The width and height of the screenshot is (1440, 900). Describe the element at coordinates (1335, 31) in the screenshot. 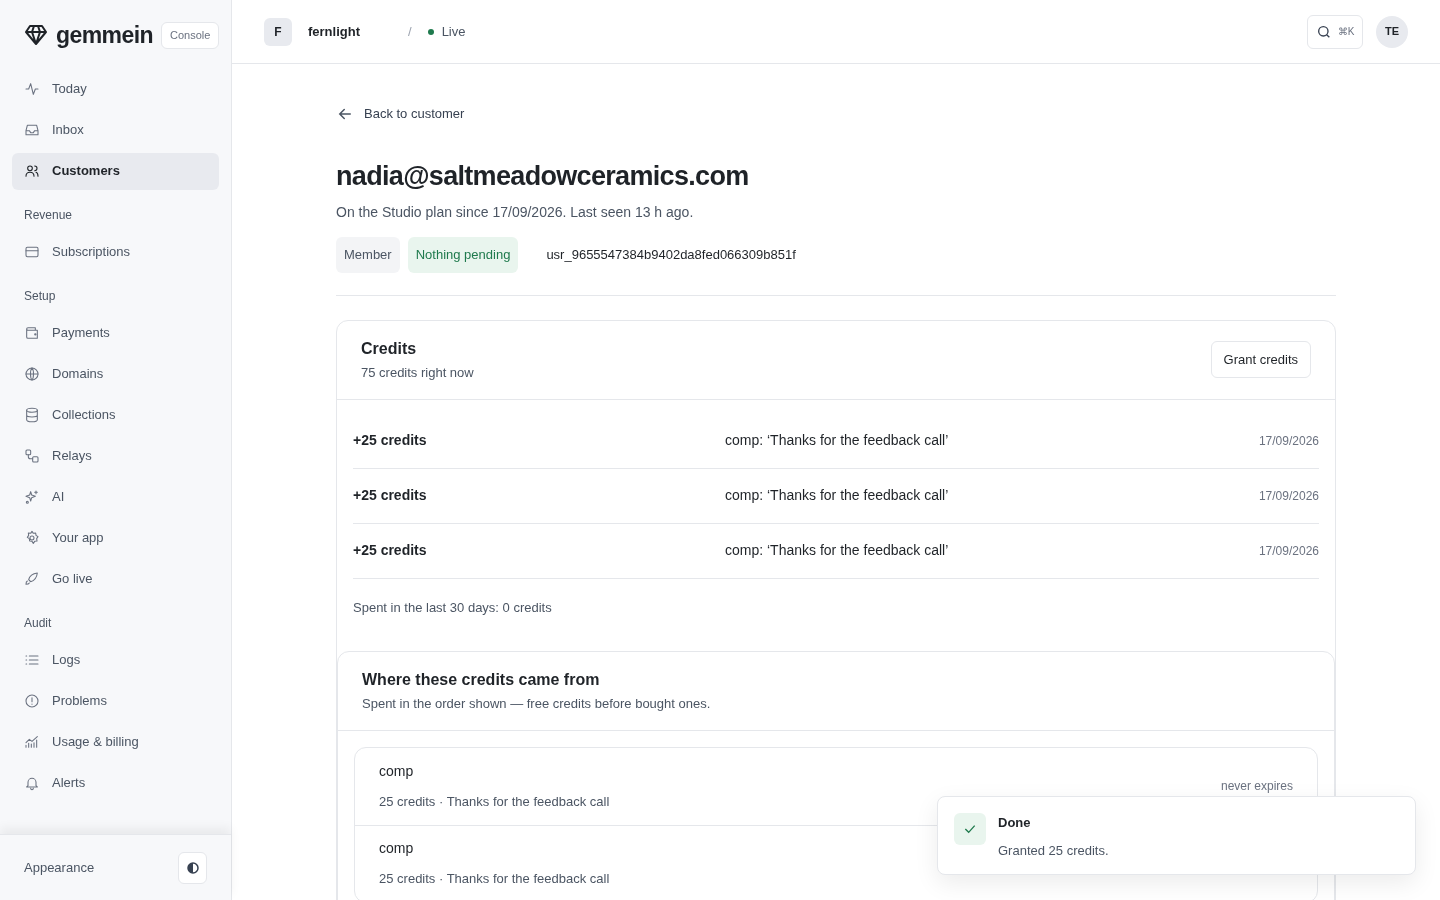

I see `search-button: ⌘K` at that location.